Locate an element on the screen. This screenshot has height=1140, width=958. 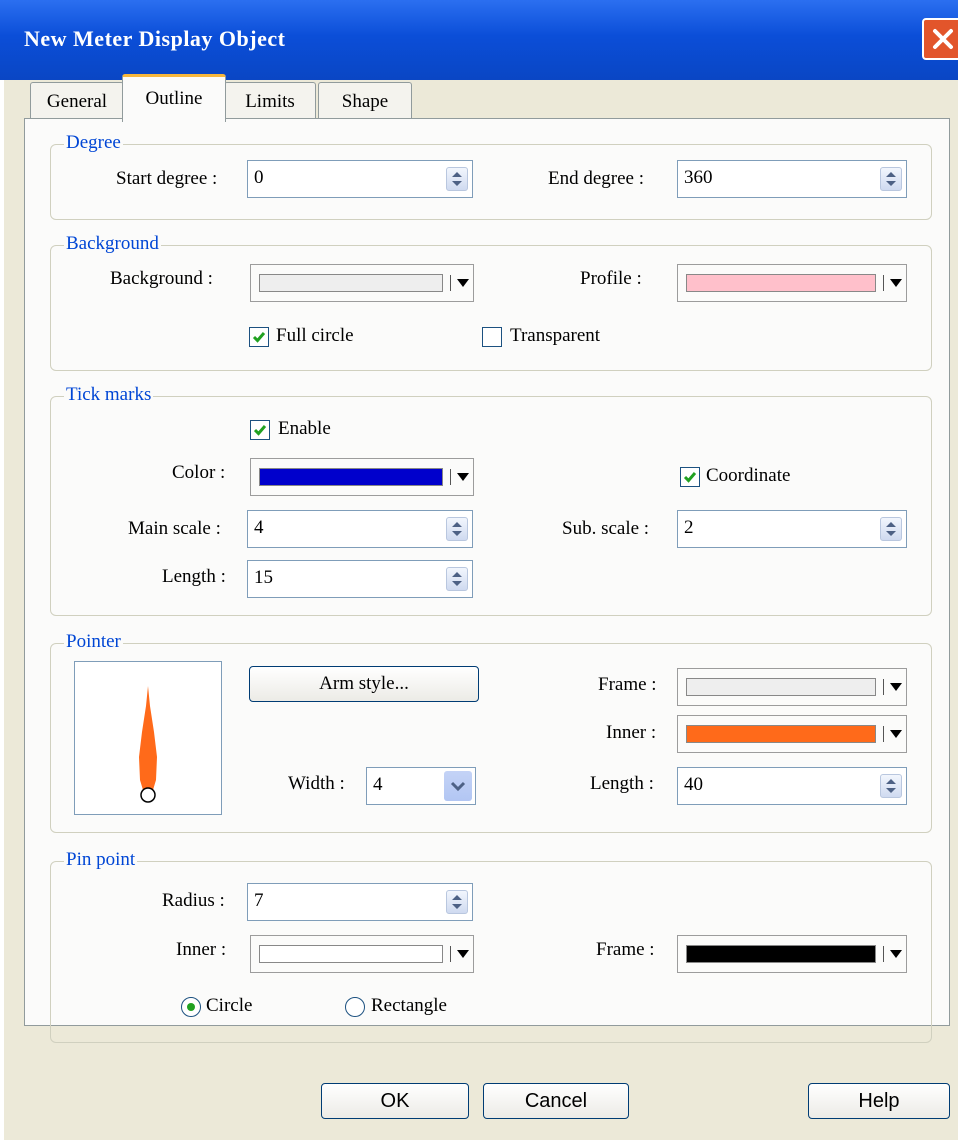
transparent-checkbox is located at coordinates (492, 337).